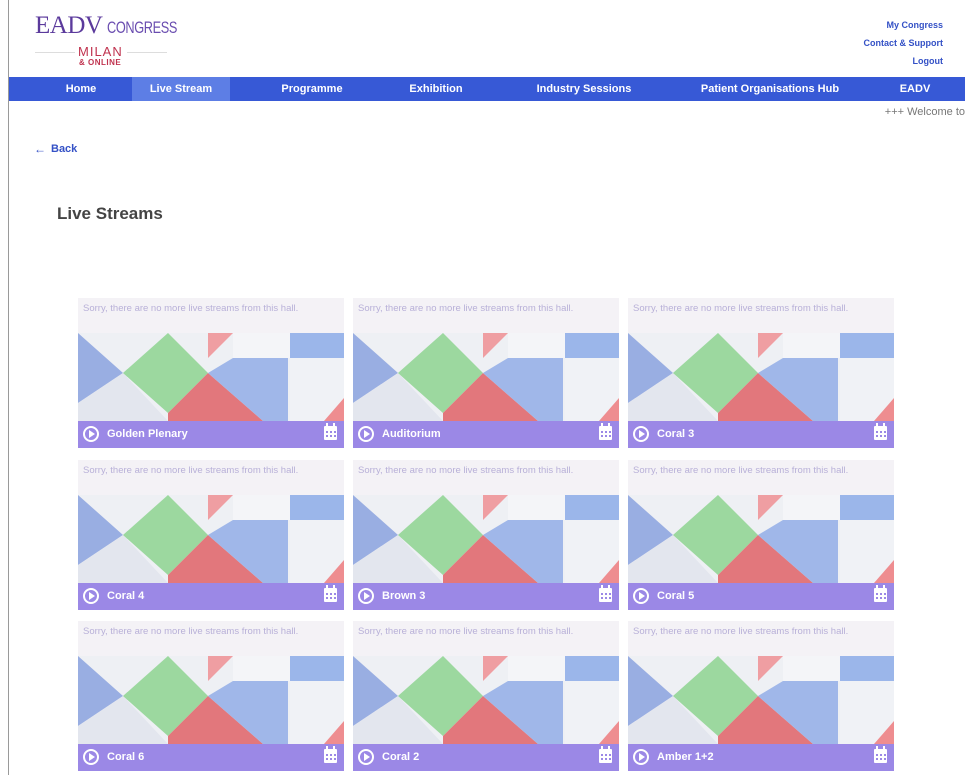 The height and width of the screenshot is (775, 965). Describe the element at coordinates (142, 27) in the screenshot. I see `logo-congress-text: CONGRESS` at that location.